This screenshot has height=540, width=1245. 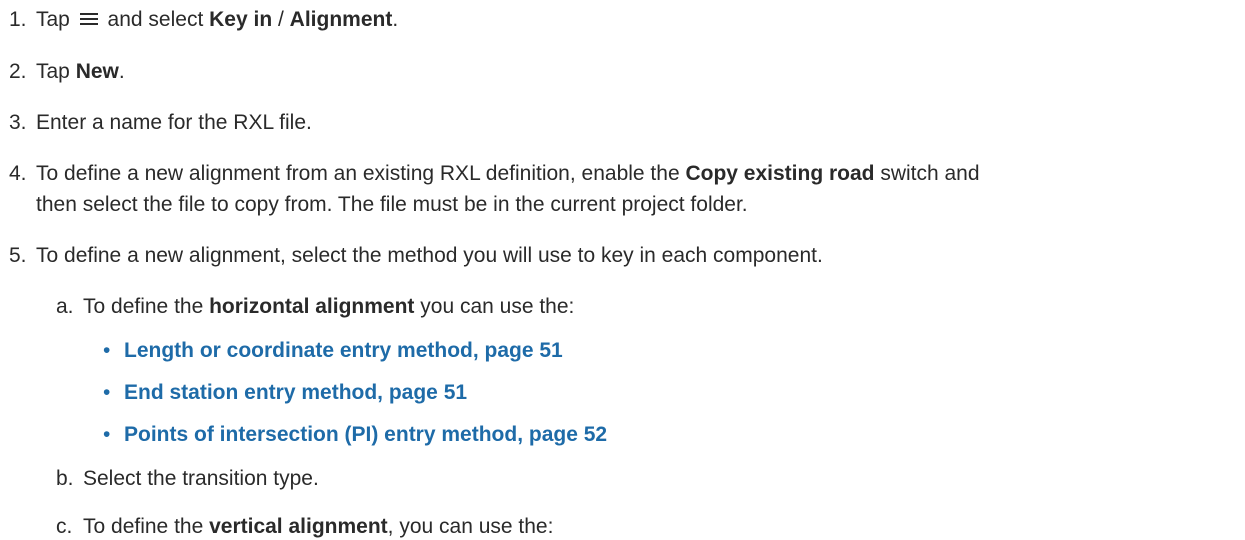 What do you see at coordinates (295, 393) in the screenshot?
I see `link-end-station: End station entry method, page 51` at bounding box center [295, 393].